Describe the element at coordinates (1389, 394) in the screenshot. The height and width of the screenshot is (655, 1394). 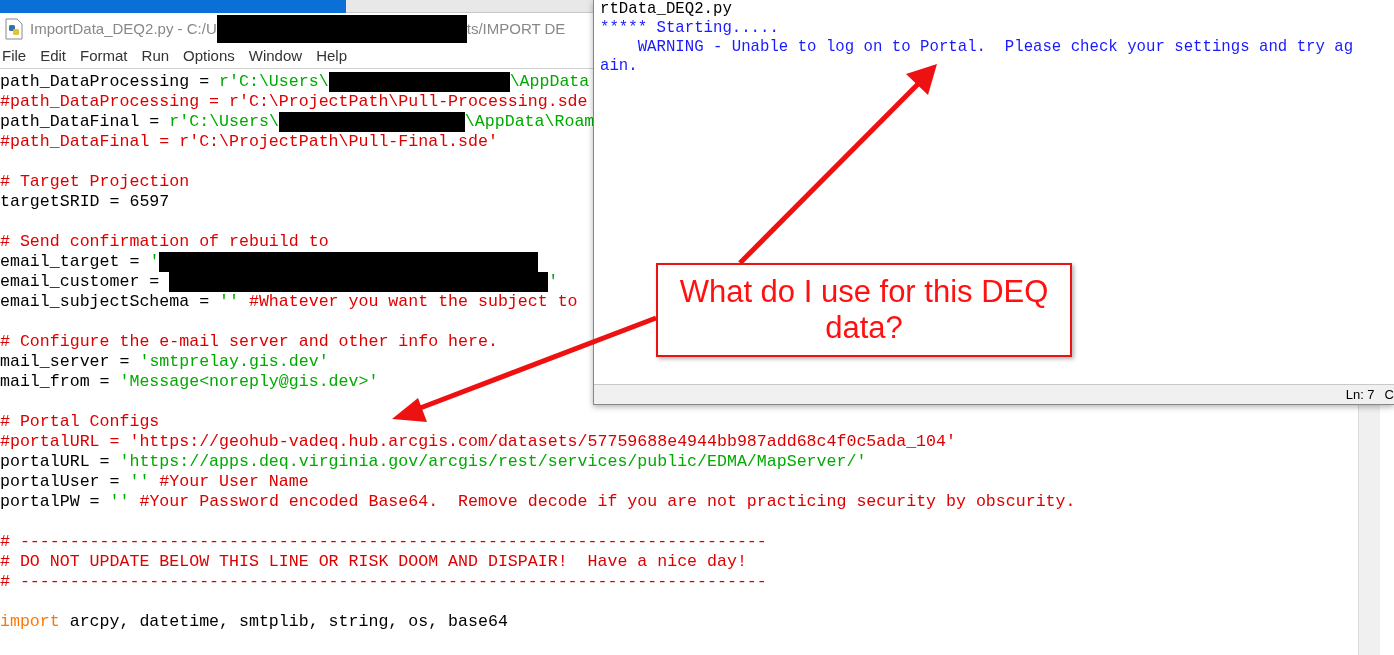
I see `status-text: C` at that location.